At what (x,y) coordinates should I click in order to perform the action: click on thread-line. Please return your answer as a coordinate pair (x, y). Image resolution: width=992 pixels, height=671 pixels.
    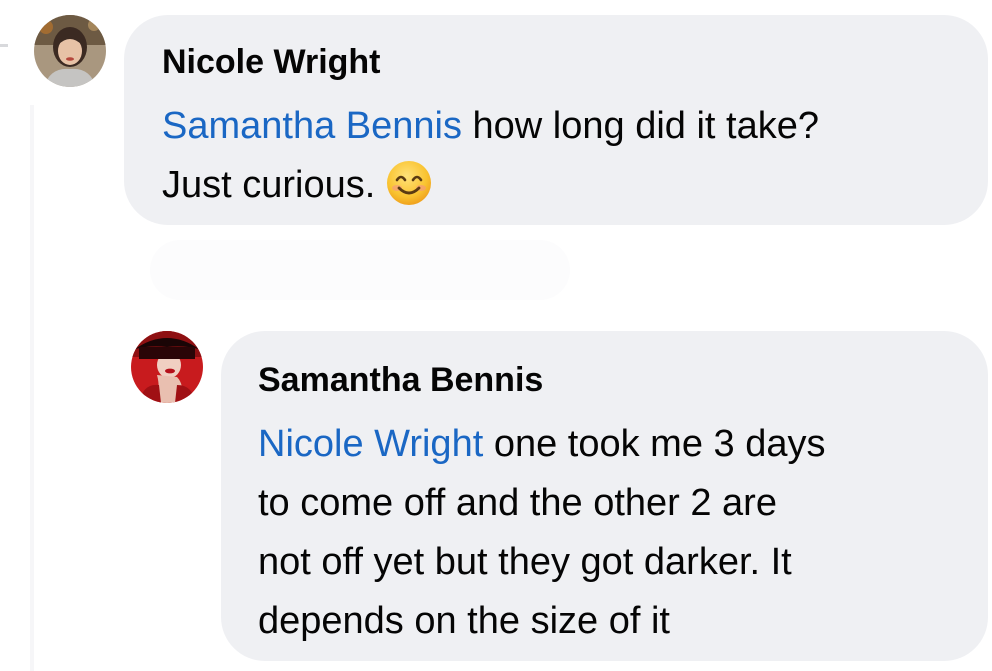
    Looking at the image, I should click on (32, 388).